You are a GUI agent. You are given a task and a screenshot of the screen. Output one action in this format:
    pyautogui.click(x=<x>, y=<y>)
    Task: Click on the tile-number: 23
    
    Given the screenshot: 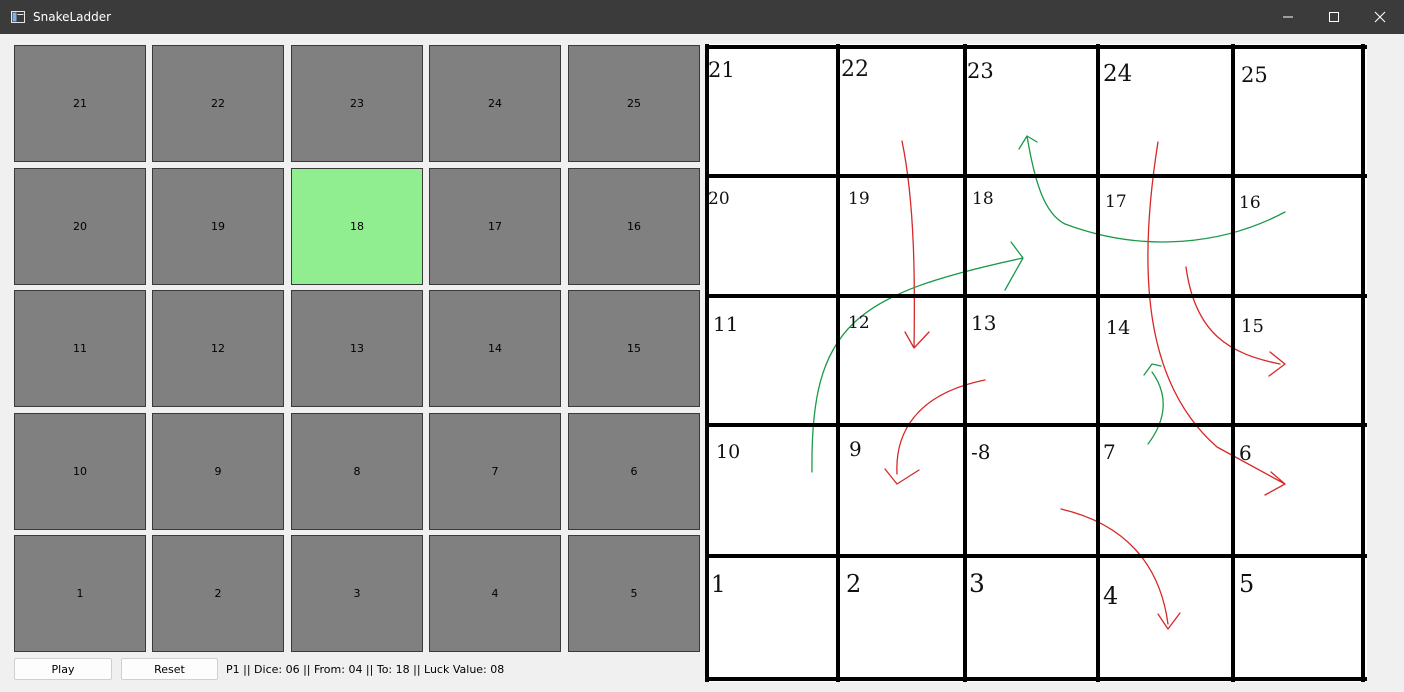 What is the action you would take?
    pyautogui.click(x=357, y=103)
    